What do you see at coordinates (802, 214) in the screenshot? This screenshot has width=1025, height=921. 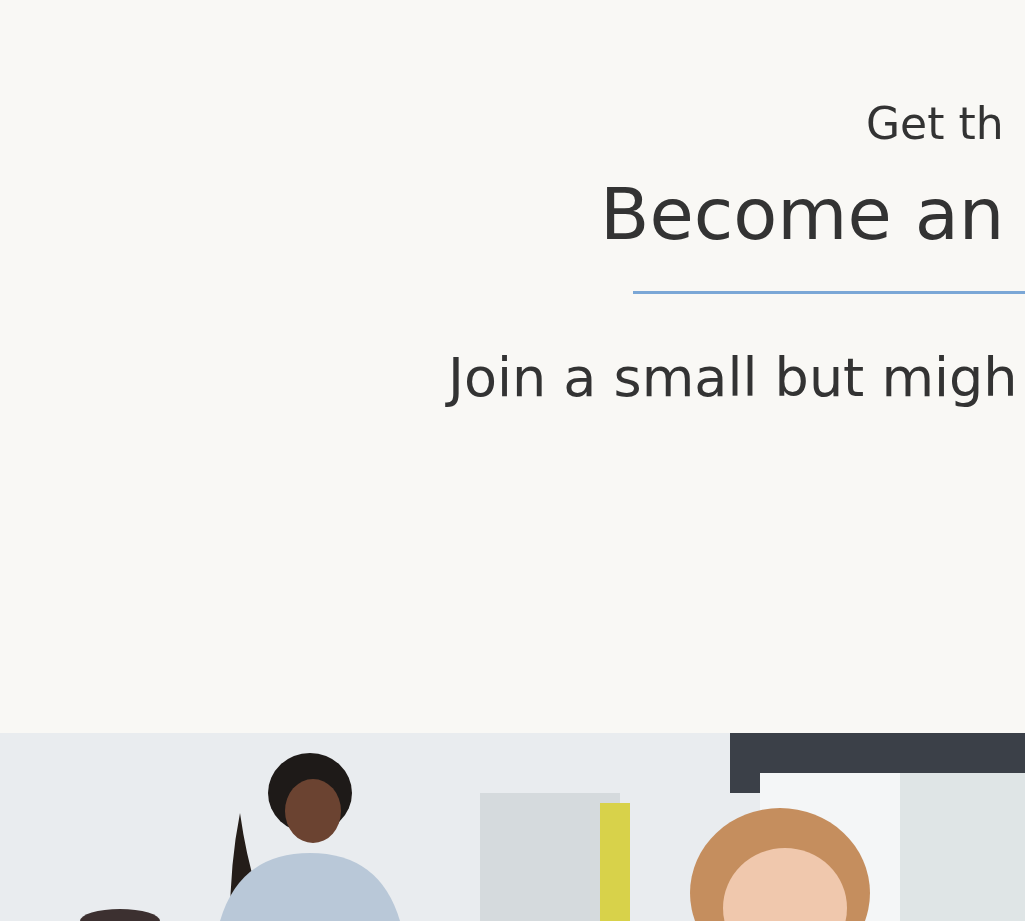 I see `hero-title: Become an` at bounding box center [802, 214].